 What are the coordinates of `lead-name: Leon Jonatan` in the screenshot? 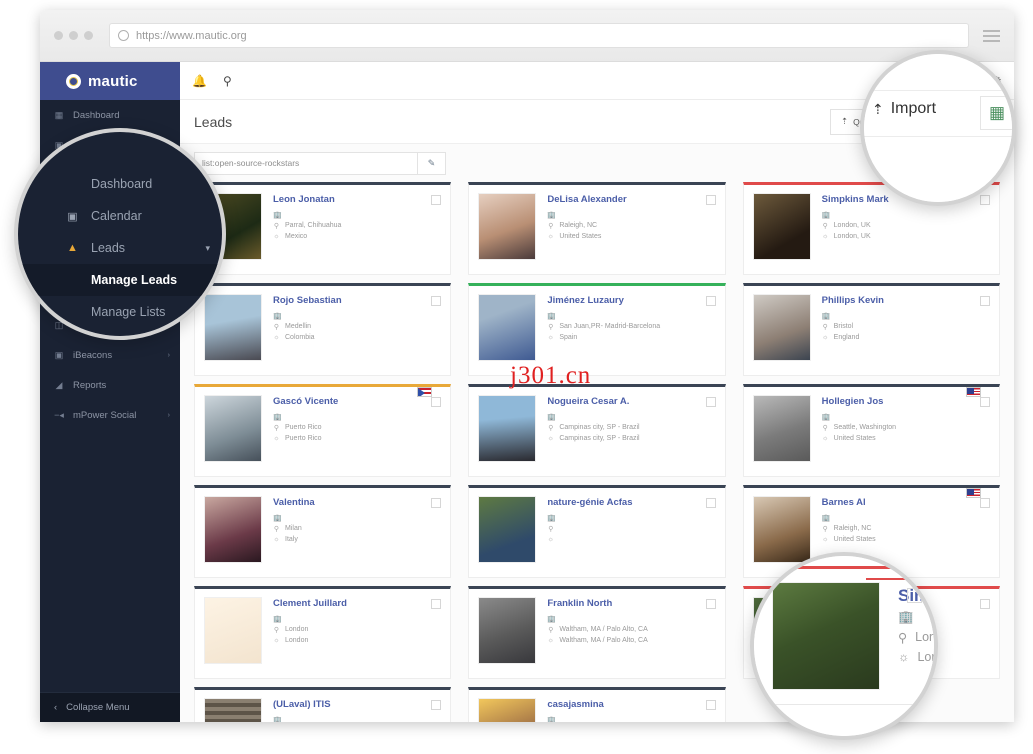 It's located at (357, 199).